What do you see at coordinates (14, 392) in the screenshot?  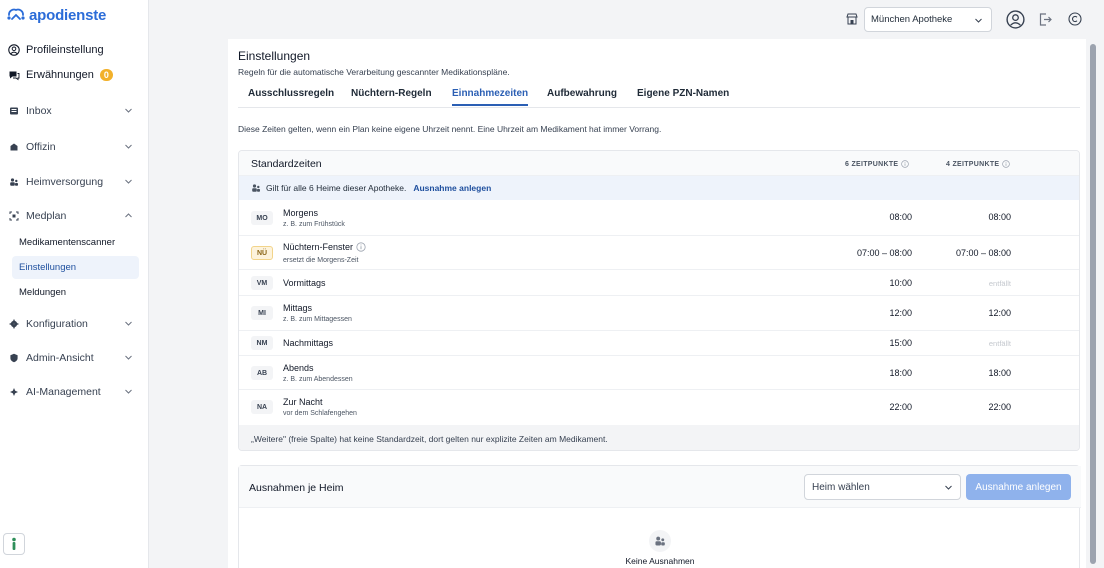 I see `ai-icon` at bounding box center [14, 392].